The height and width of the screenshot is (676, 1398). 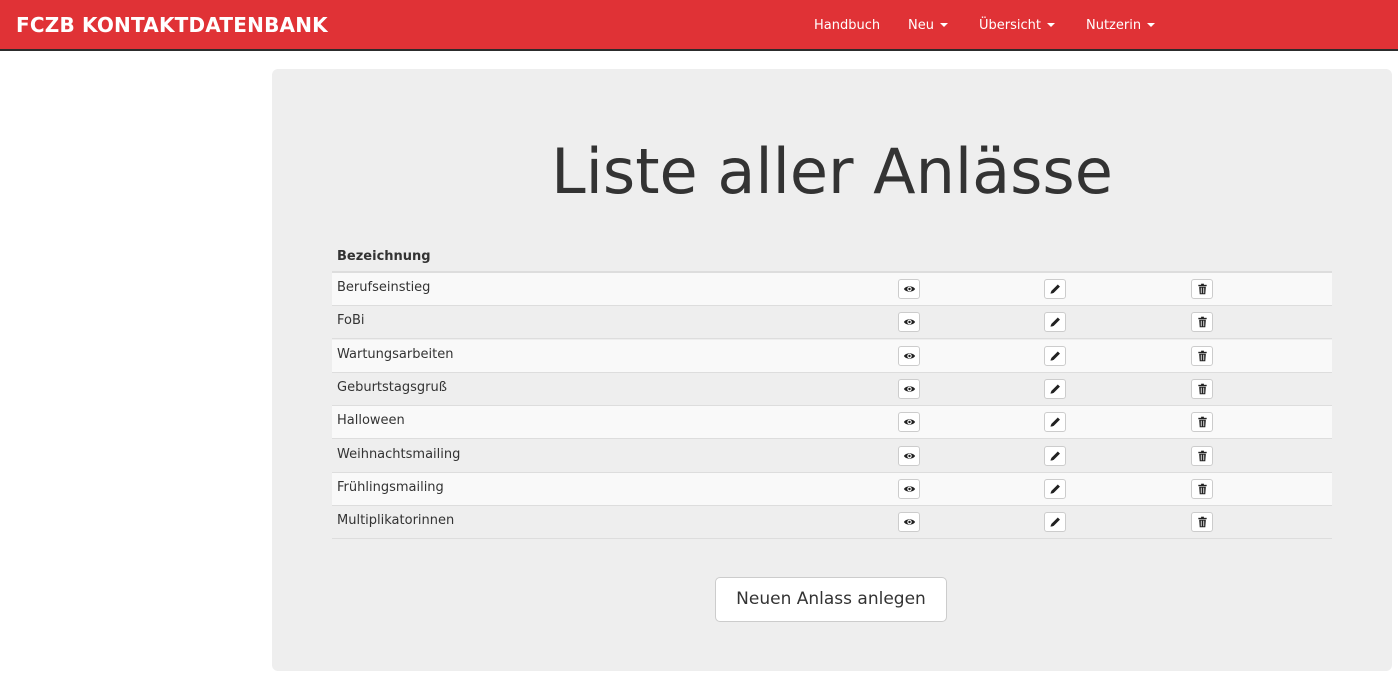 What do you see at coordinates (832, 171) in the screenshot?
I see `page-title: Liste aller Anlässe` at bounding box center [832, 171].